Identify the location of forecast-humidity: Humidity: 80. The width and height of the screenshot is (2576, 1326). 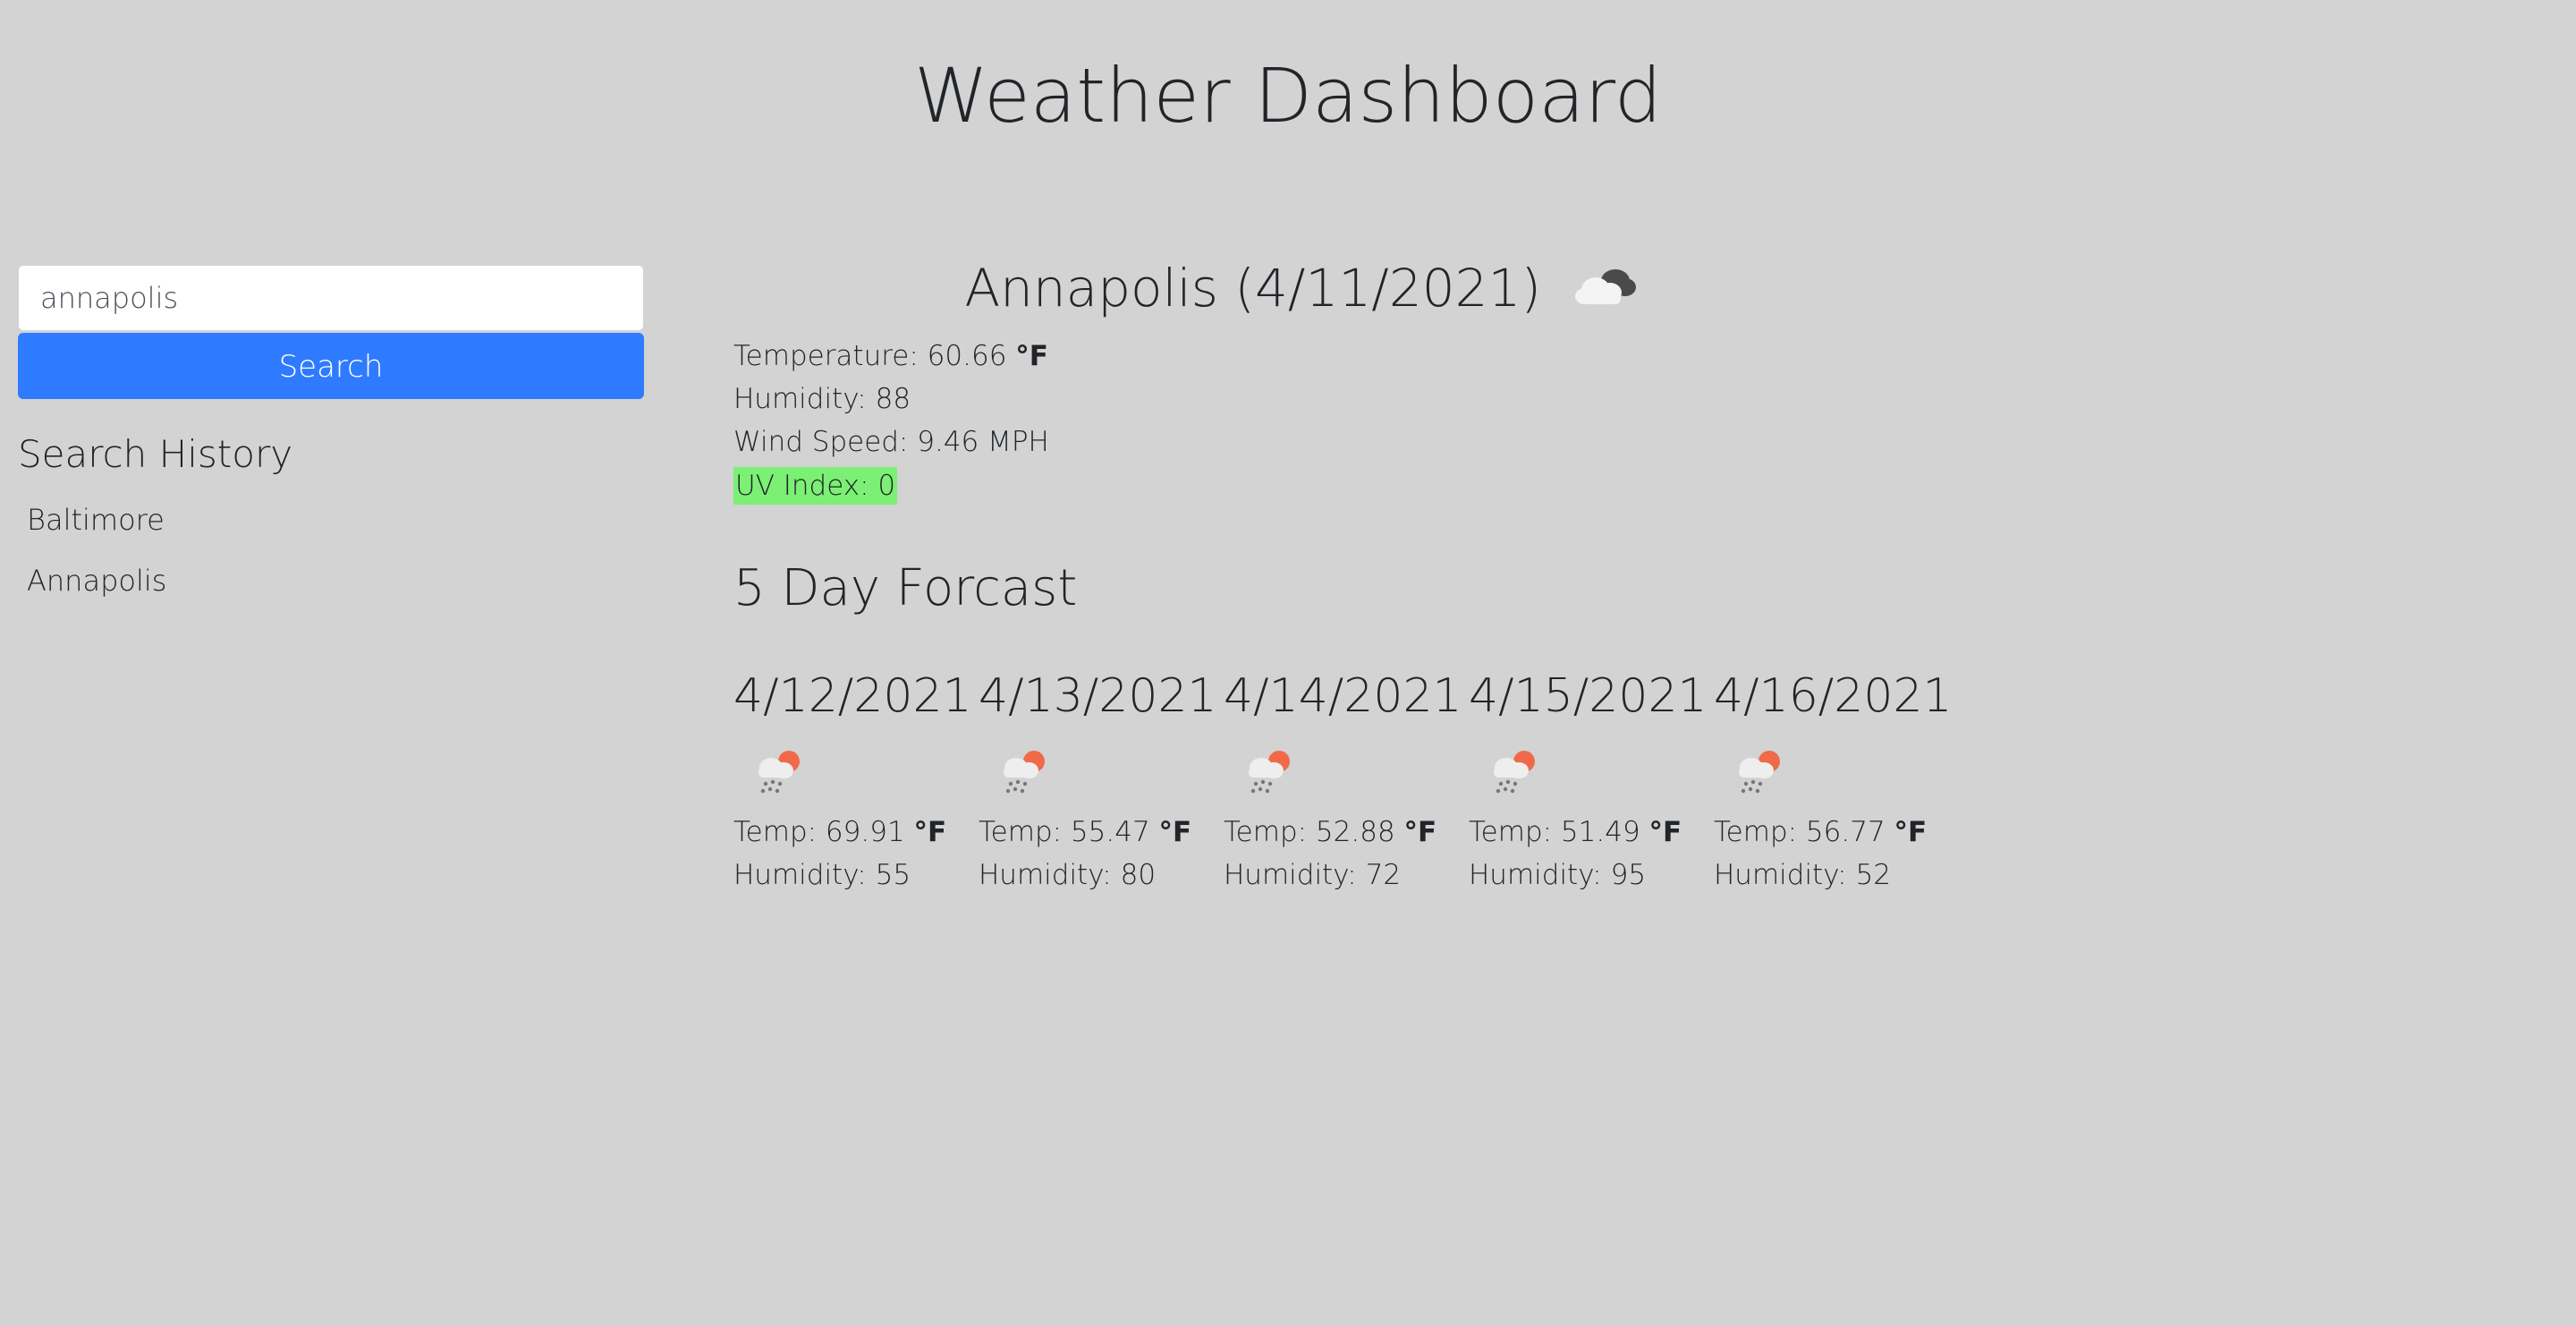
(1068, 875).